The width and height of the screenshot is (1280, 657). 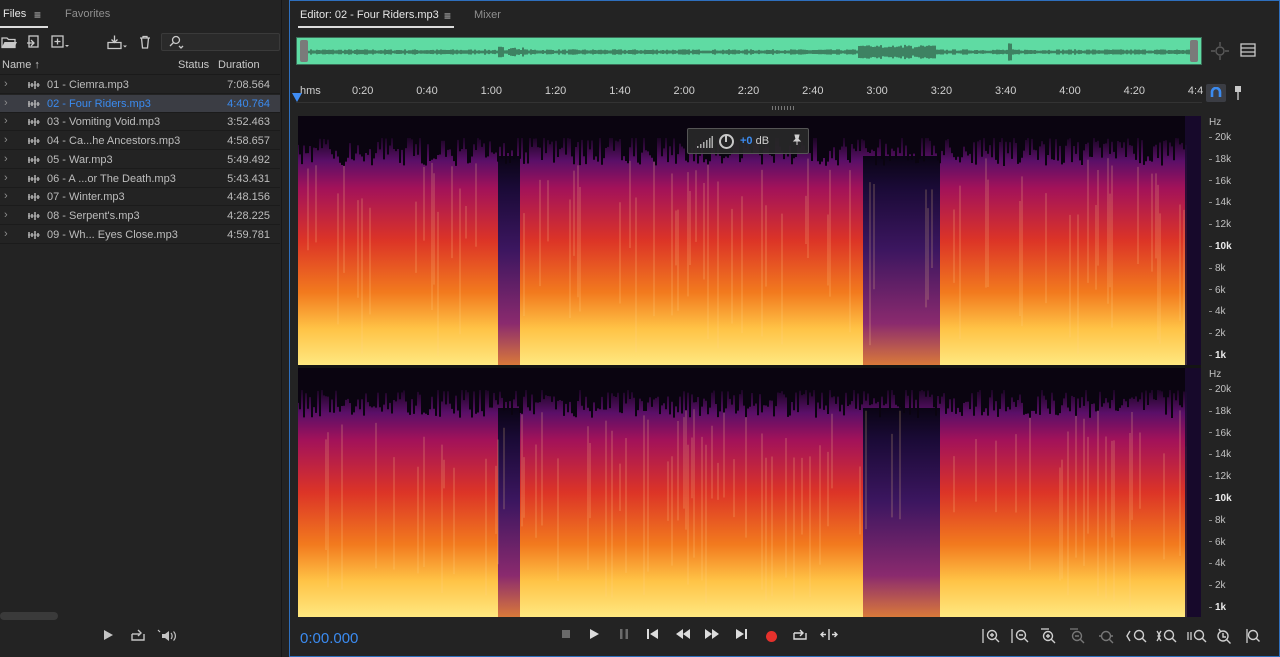 I want to click on file-row: › 03 - Vomiting Void.mp3 3:52.463, so click(x=140, y=122).